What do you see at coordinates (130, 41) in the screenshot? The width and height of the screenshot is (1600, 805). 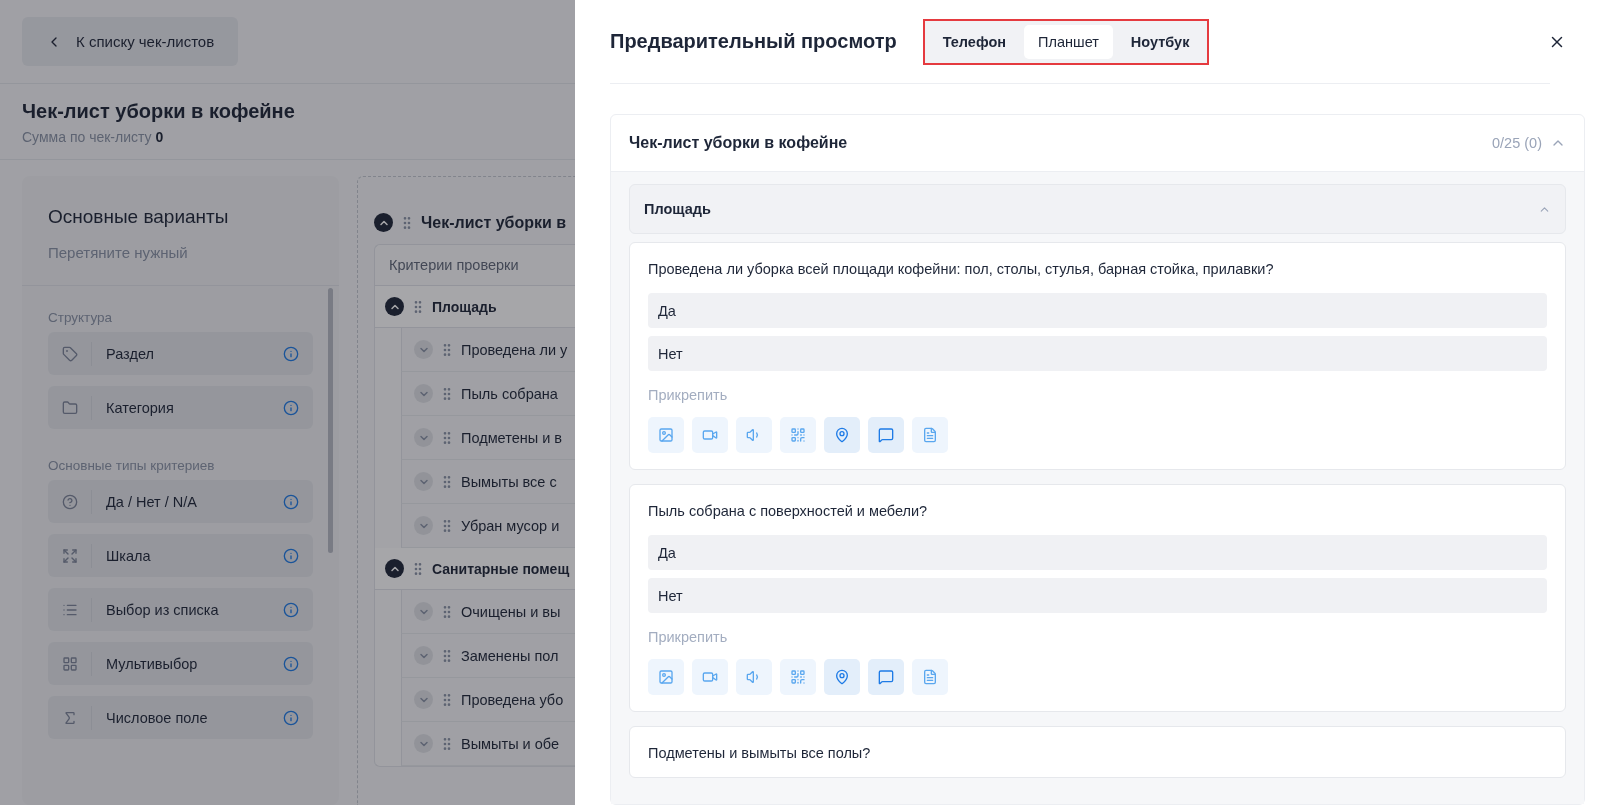 I see `back-button: К списку чек-листов` at bounding box center [130, 41].